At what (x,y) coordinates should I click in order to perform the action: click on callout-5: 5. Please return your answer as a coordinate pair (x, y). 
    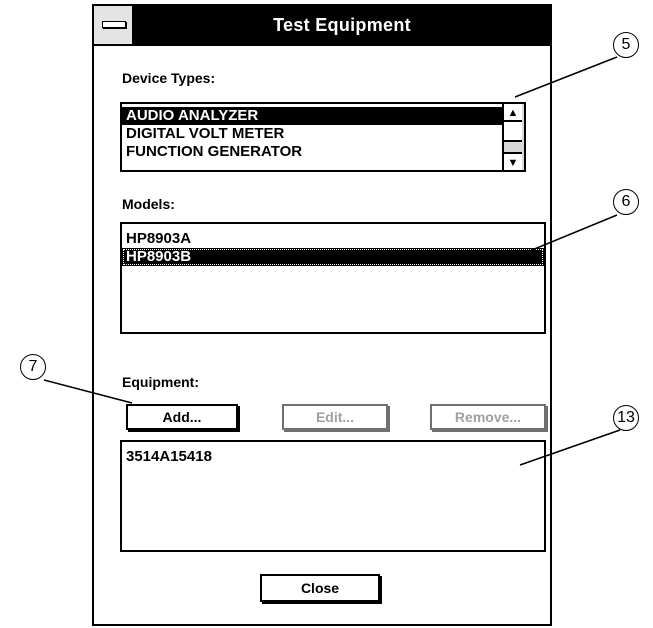
    Looking at the image, I should click on (626, 45).